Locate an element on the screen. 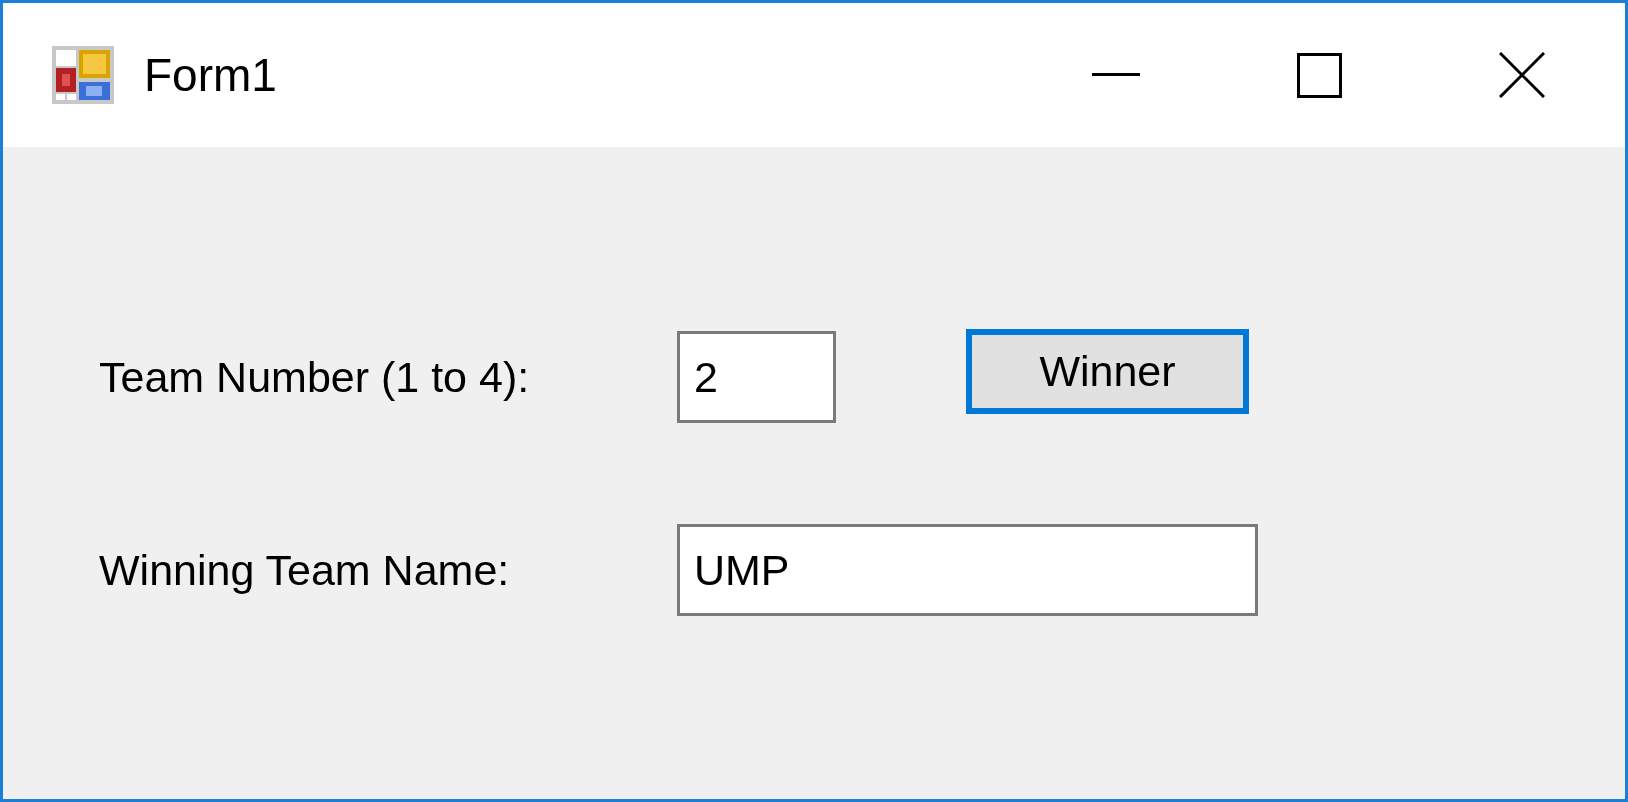  window-title: Form1 is located at coordinates (210, 75).